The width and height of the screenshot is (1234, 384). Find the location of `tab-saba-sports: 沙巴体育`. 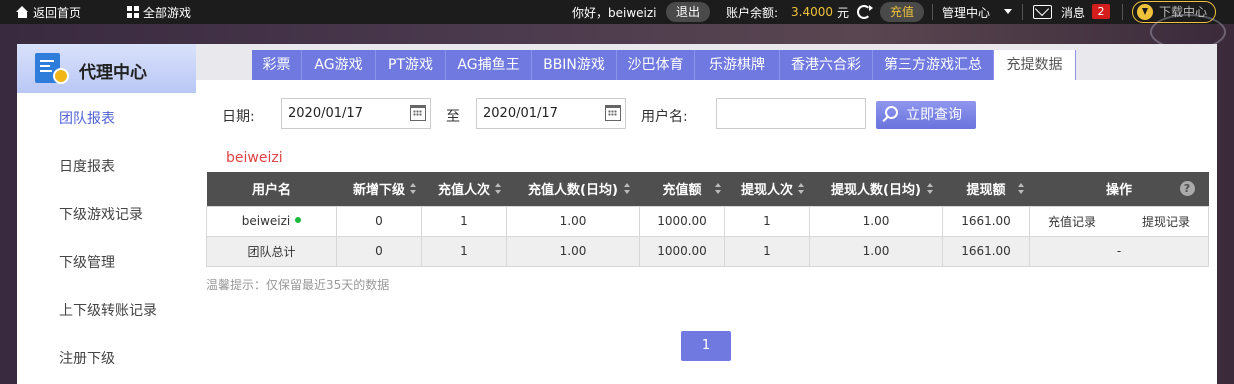

tab-saba-sports: 沙巴体育 is located at coordinates (656, 65).